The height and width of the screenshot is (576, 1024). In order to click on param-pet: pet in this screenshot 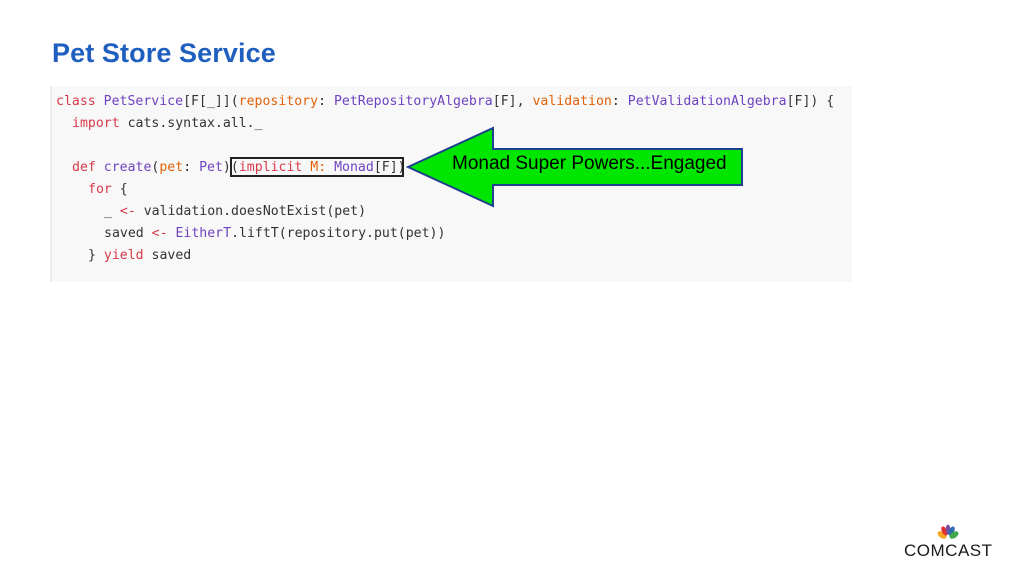, I will do `click(171, 167)`.